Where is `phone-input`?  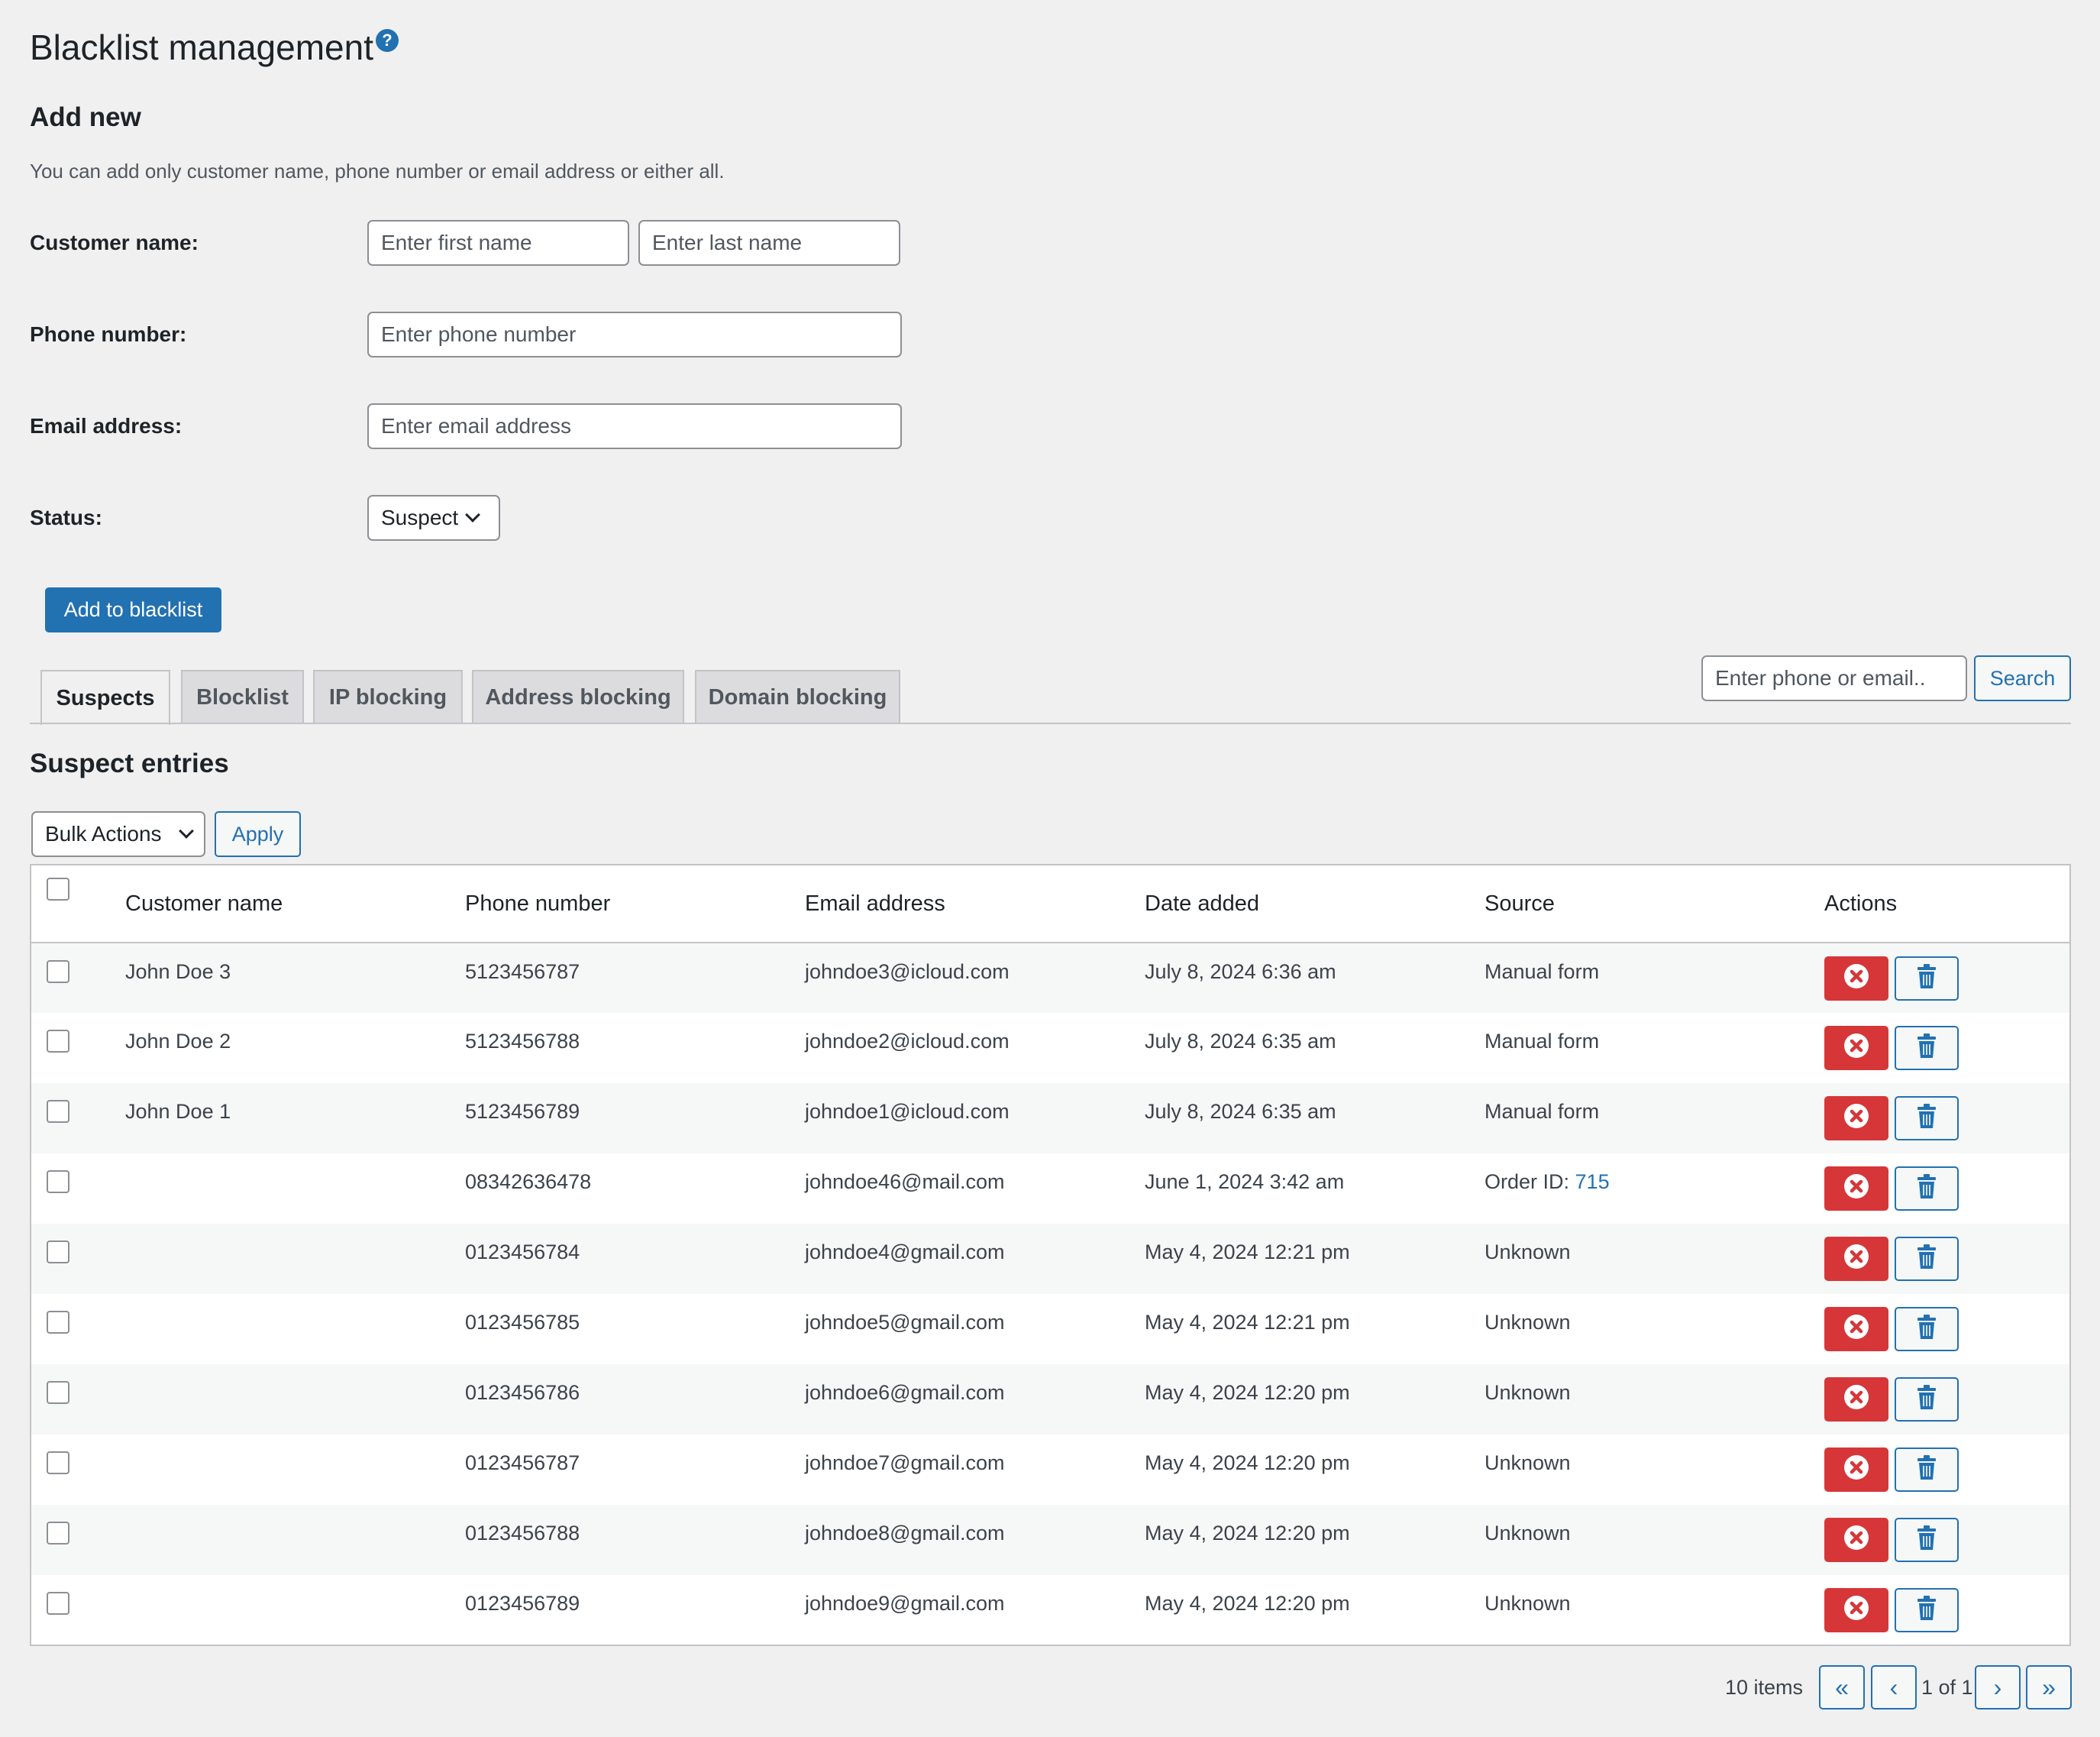
phone-input is located at coordinates (634, 334).